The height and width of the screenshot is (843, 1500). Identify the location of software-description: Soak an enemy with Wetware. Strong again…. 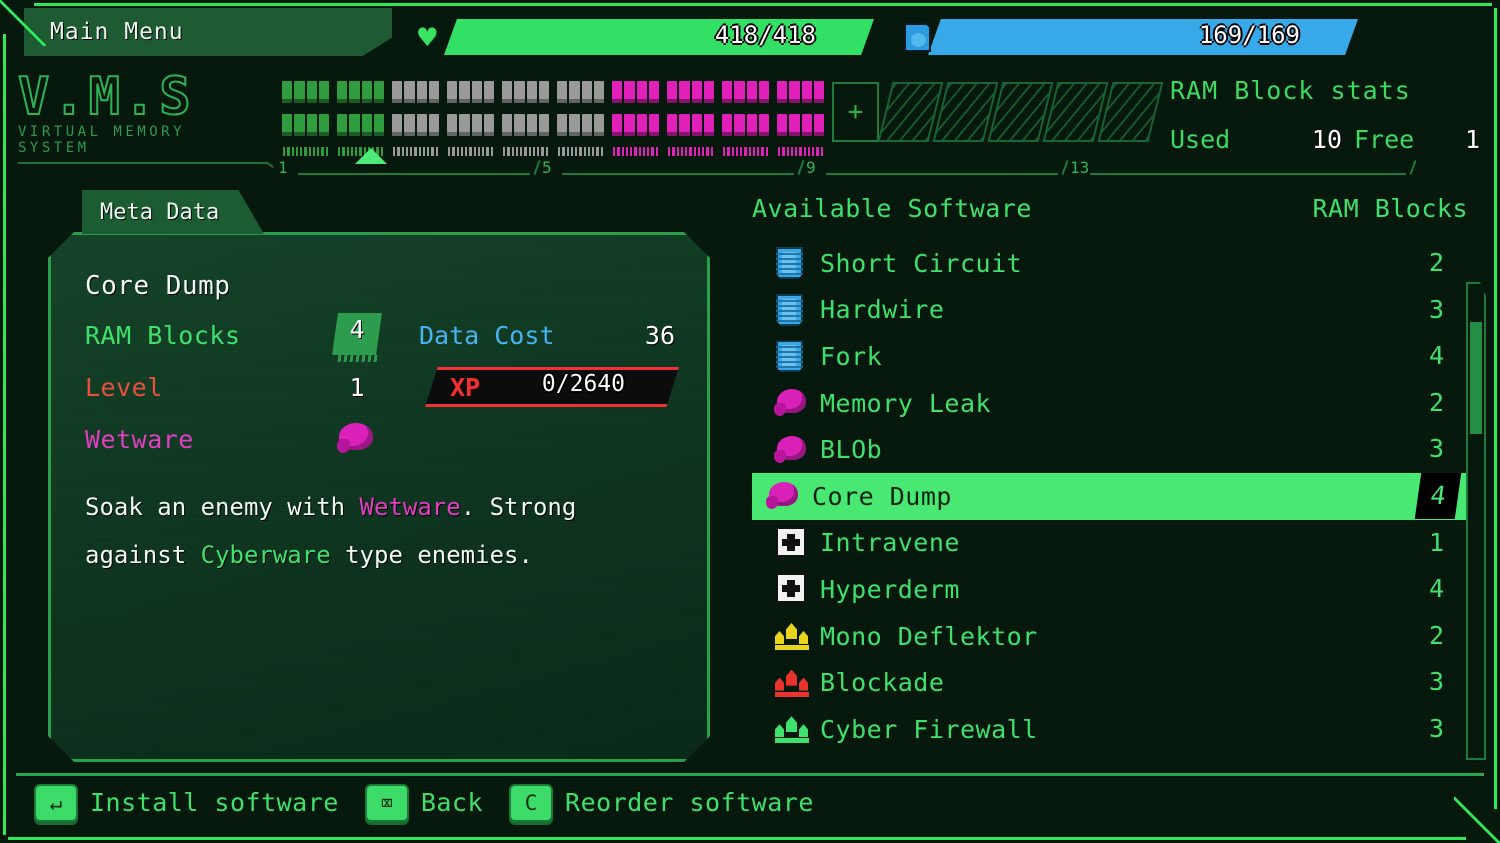
(378, 531).